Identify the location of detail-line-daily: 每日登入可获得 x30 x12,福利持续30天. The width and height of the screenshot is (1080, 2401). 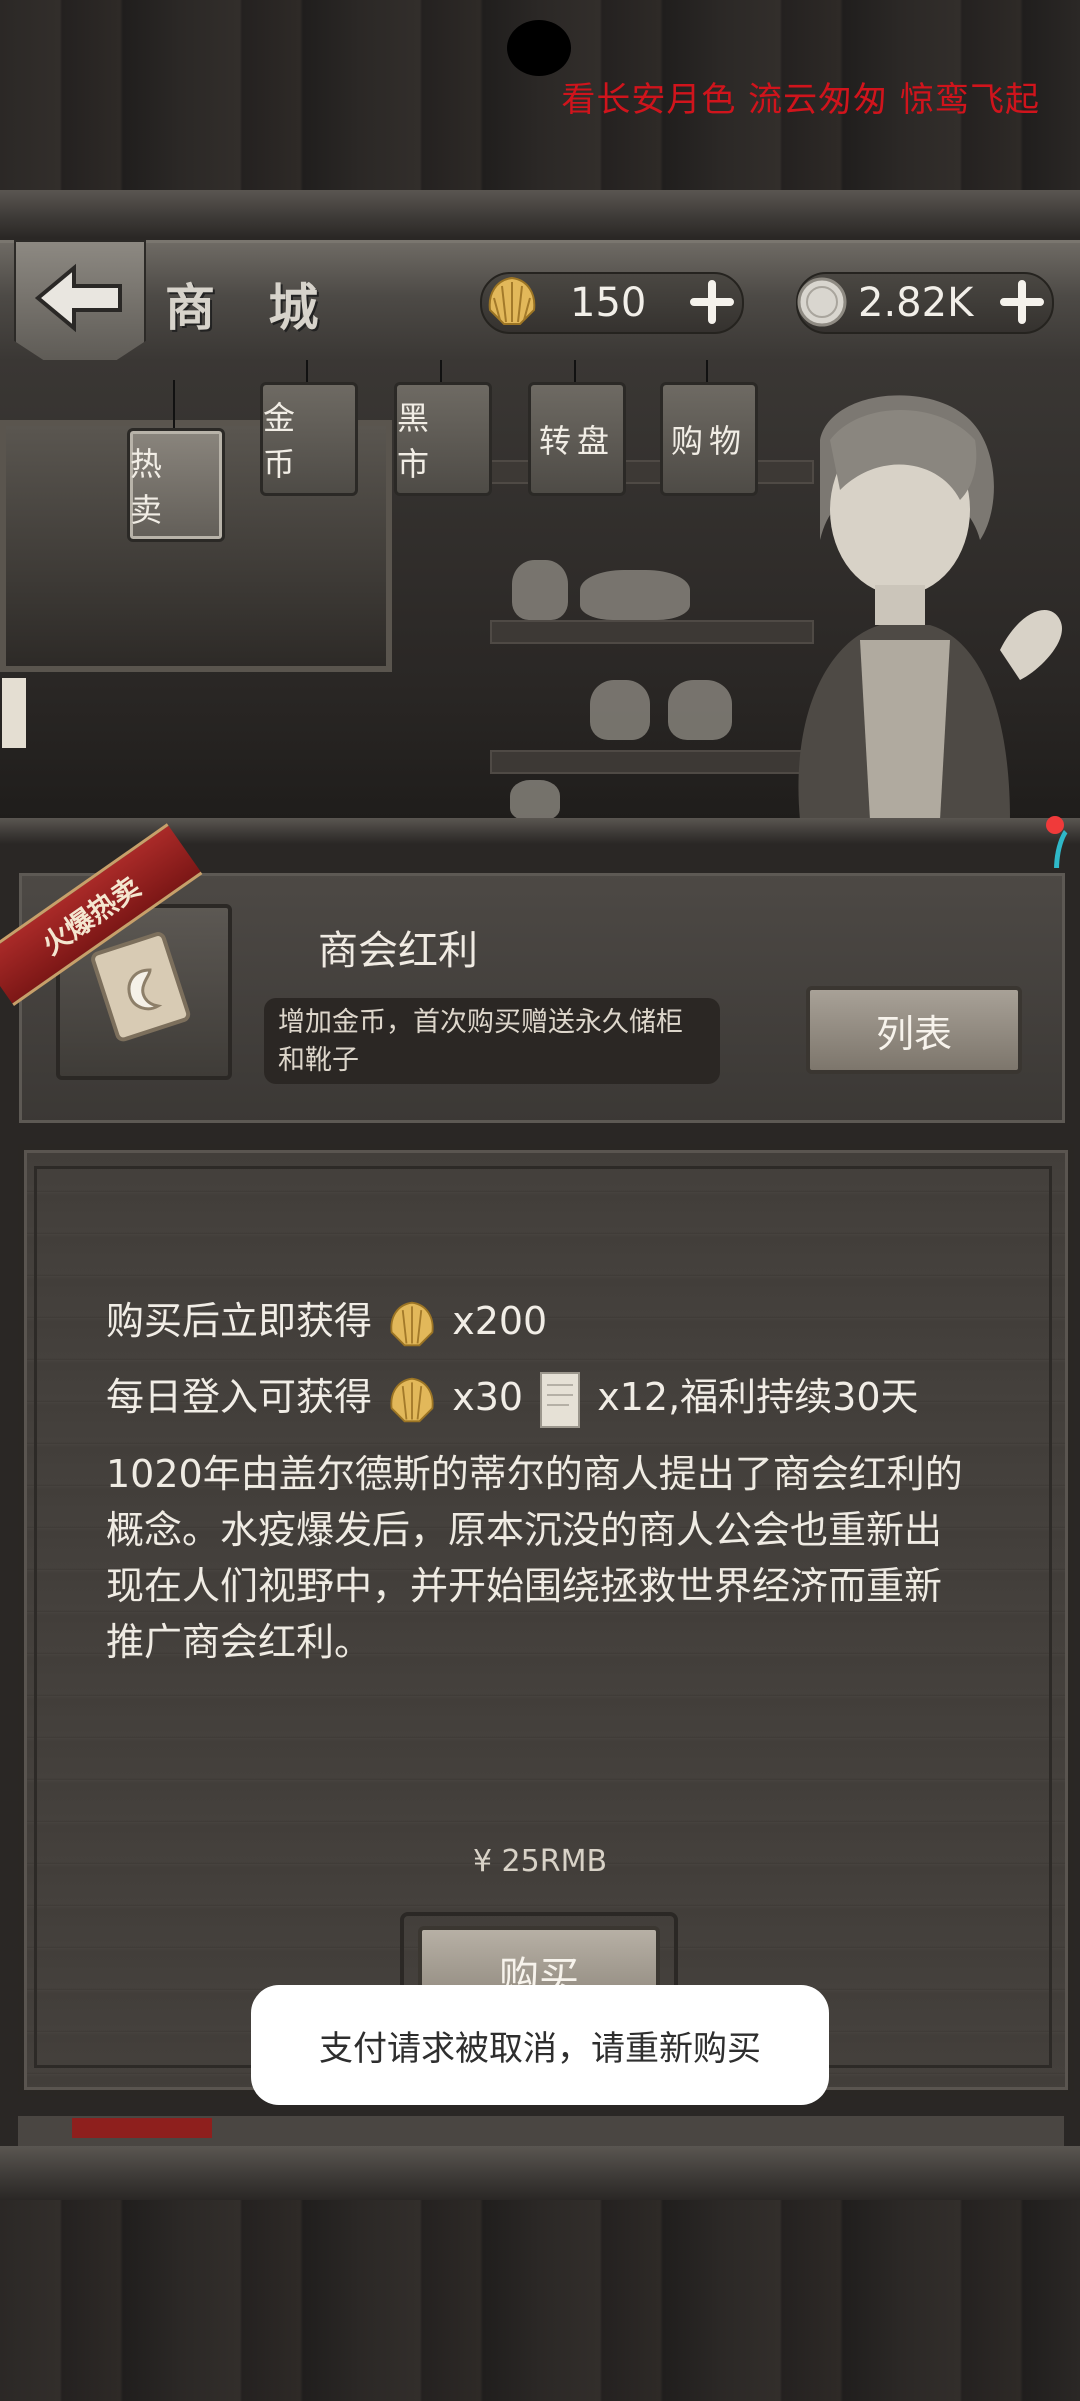
(512, 1398).